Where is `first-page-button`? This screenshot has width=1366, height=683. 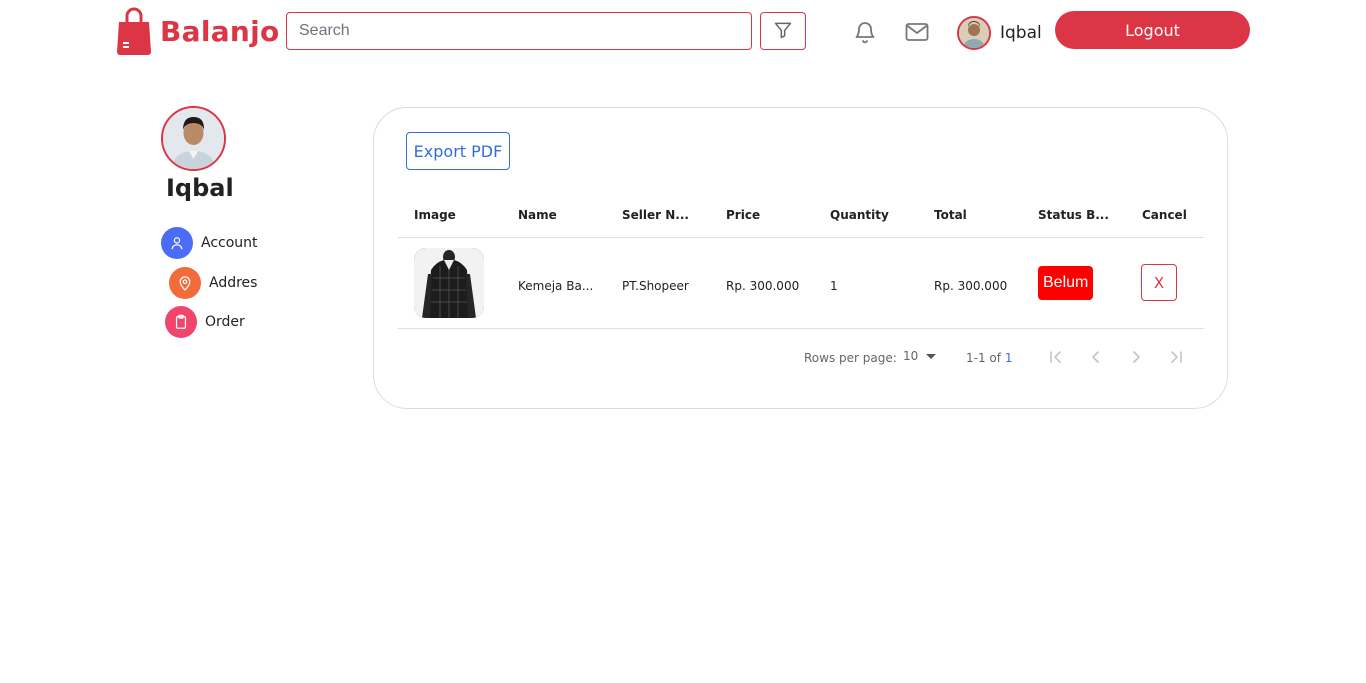
first-page-button is located at coordinates (1056, 358).